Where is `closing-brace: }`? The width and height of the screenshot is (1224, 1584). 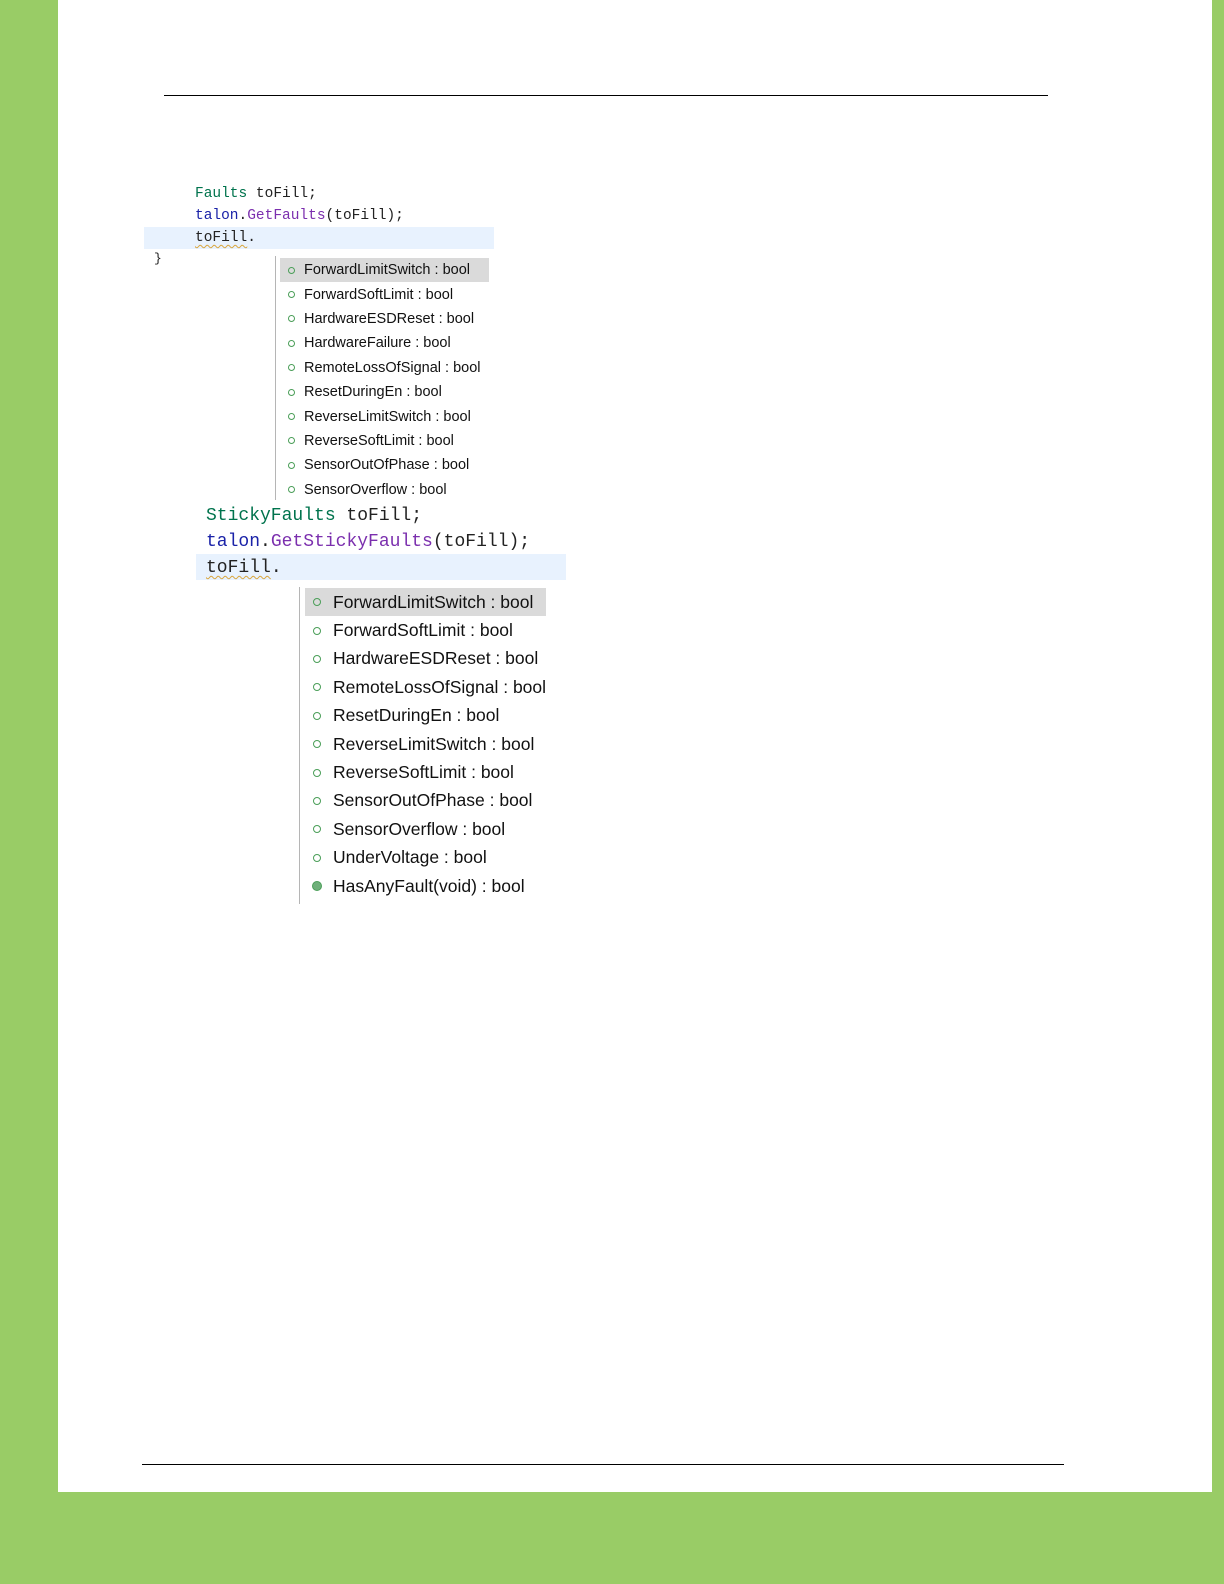 closing-brace: } is located at coordinates (158, 258).